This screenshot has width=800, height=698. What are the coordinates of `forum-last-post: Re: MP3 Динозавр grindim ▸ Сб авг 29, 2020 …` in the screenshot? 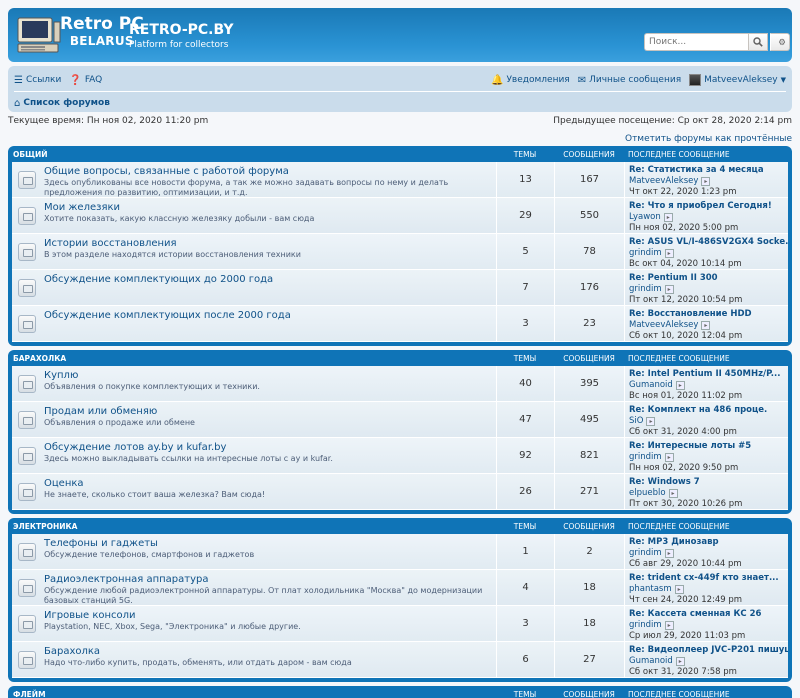 It's located at (706, 551).